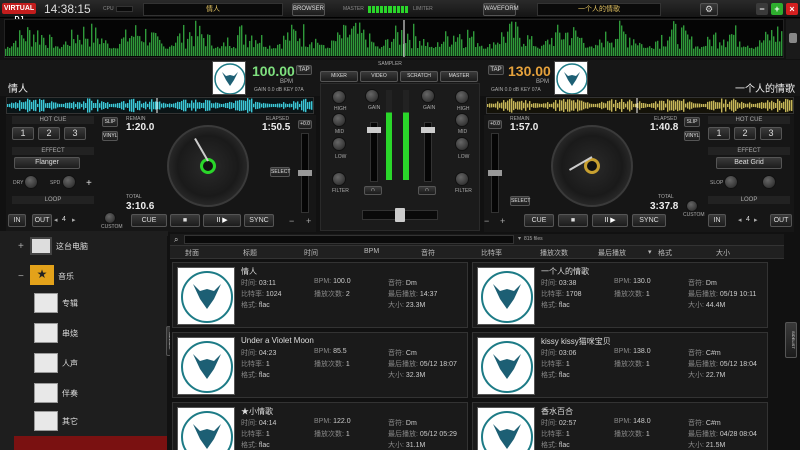 This screenshot has width=800, height=450. I want to click on col-format: 格式, so click(665, 253).